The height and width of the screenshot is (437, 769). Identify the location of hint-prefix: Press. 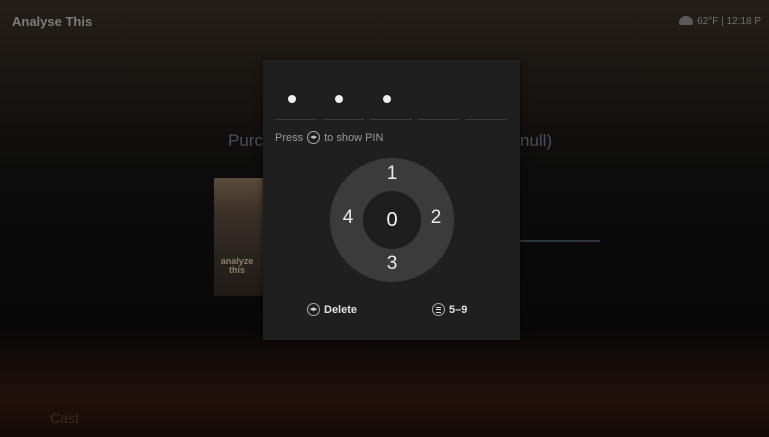
(289, 137).